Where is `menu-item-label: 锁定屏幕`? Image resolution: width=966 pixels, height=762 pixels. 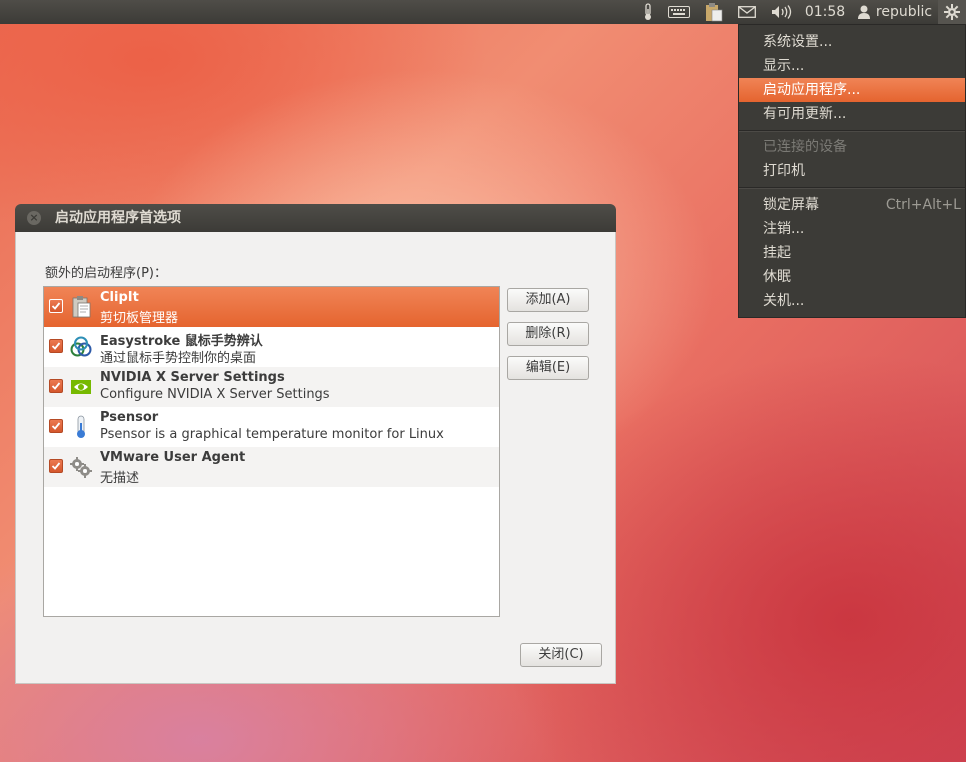 menu-item-label: 锁定屏幕 is located at coordinates (791, 205).